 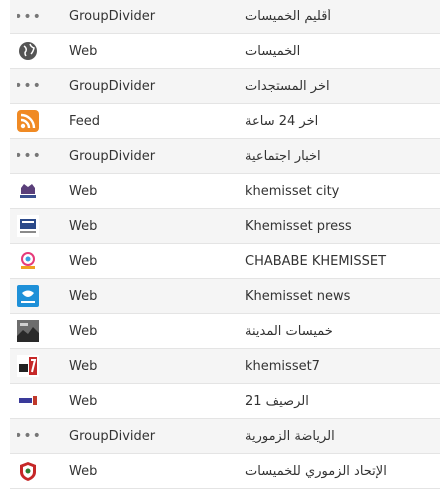 What do you see at coordinates (28, 51) in the screenshot?
I see `globe-icon` at bounding box center [28, 51].